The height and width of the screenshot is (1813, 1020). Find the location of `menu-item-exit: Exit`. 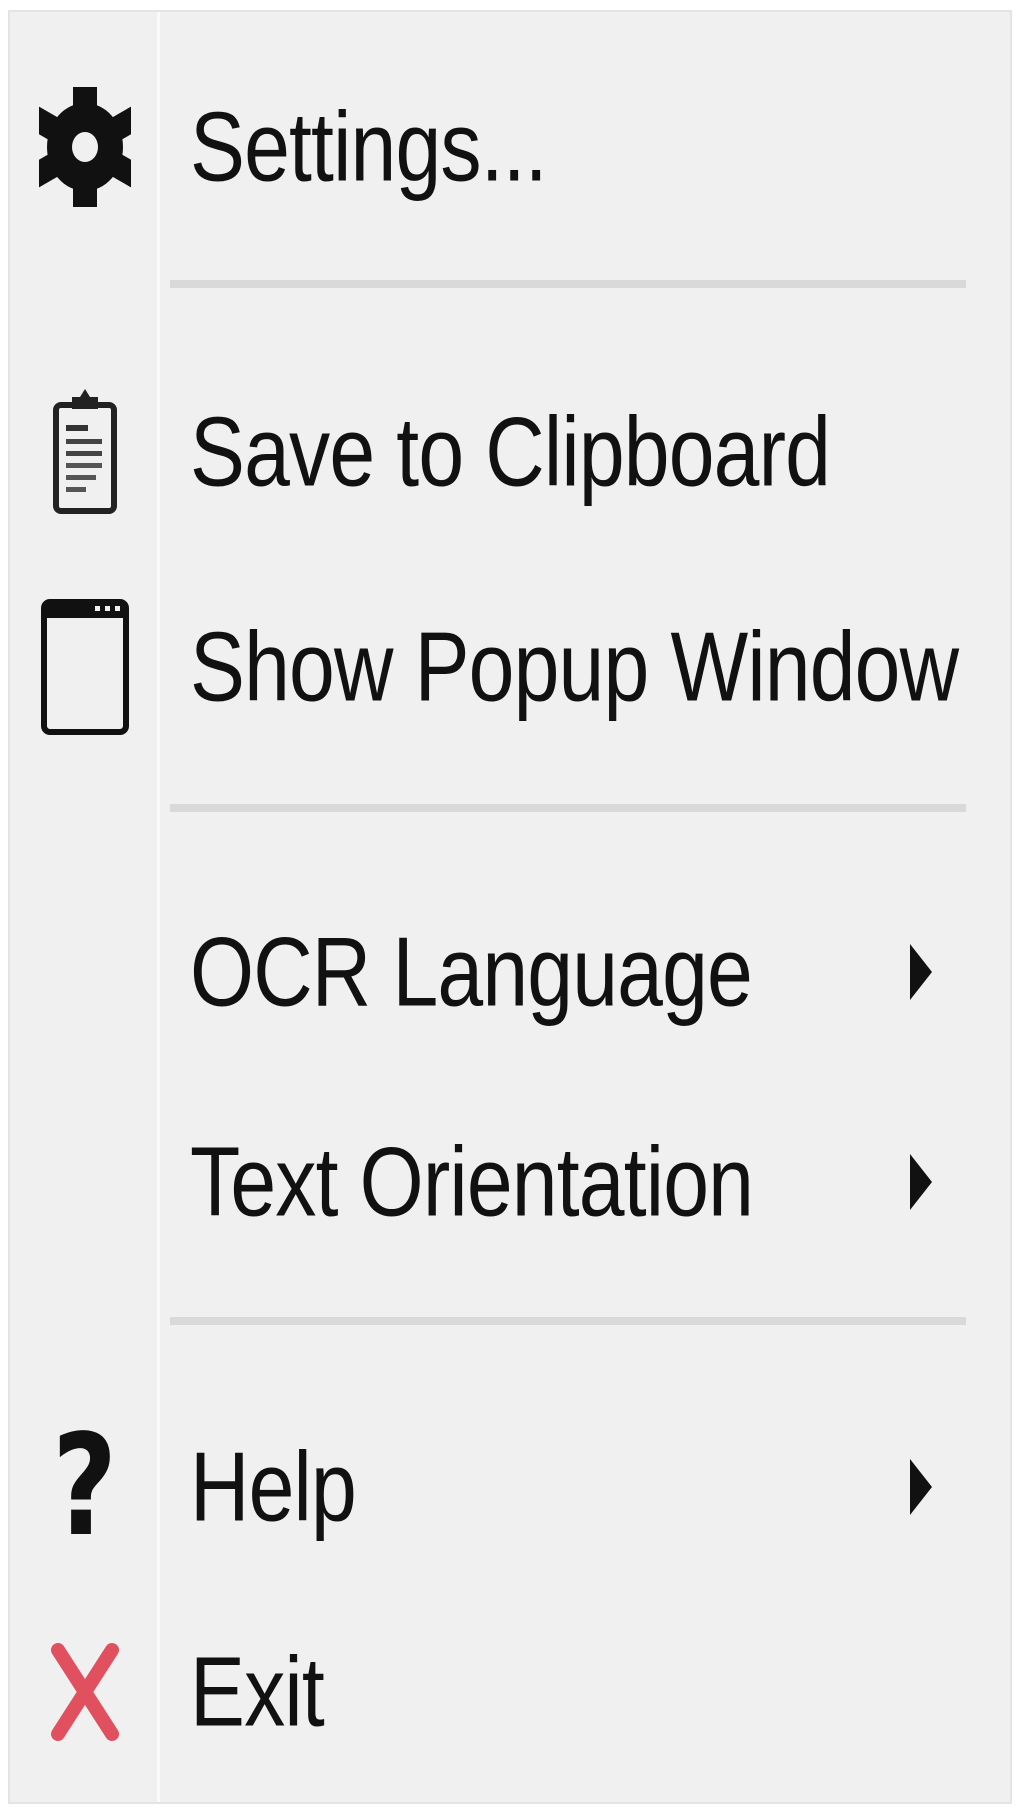

menu-item-exit: Exit is located at coordinates (510, 1692).